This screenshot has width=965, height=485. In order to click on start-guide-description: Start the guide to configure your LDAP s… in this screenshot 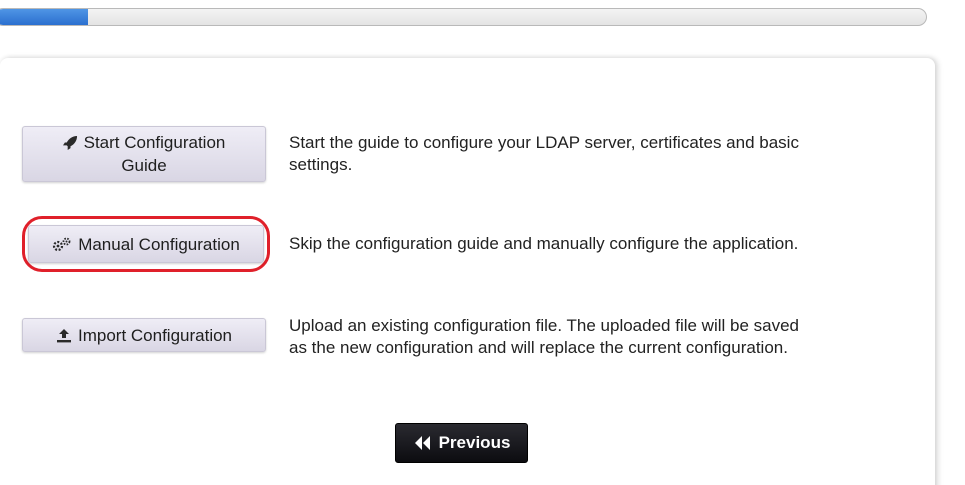, I will do `click(601, 154)`.